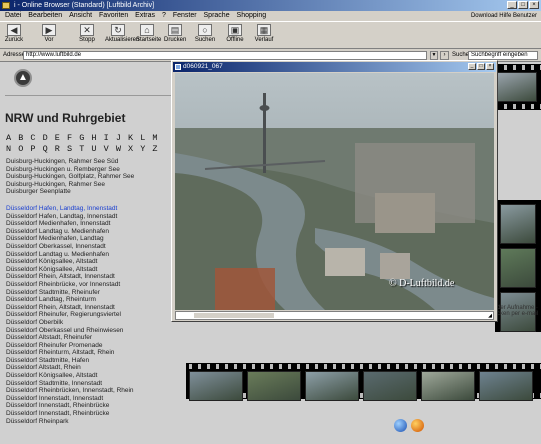 The height and width of the screenshot is (444, 541). Describe the element at coordinates (70, 338) in the screenshot. I see `list-item: Düsseldorf Altstadt, Rheinufer` at that location.